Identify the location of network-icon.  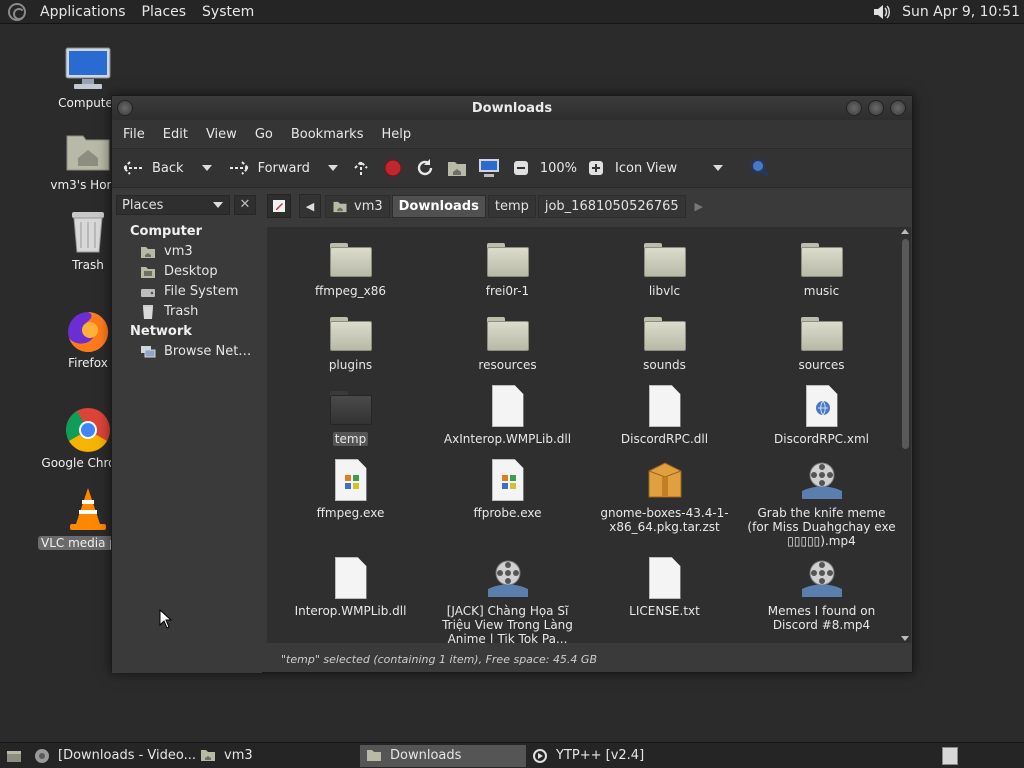
(148, 352).